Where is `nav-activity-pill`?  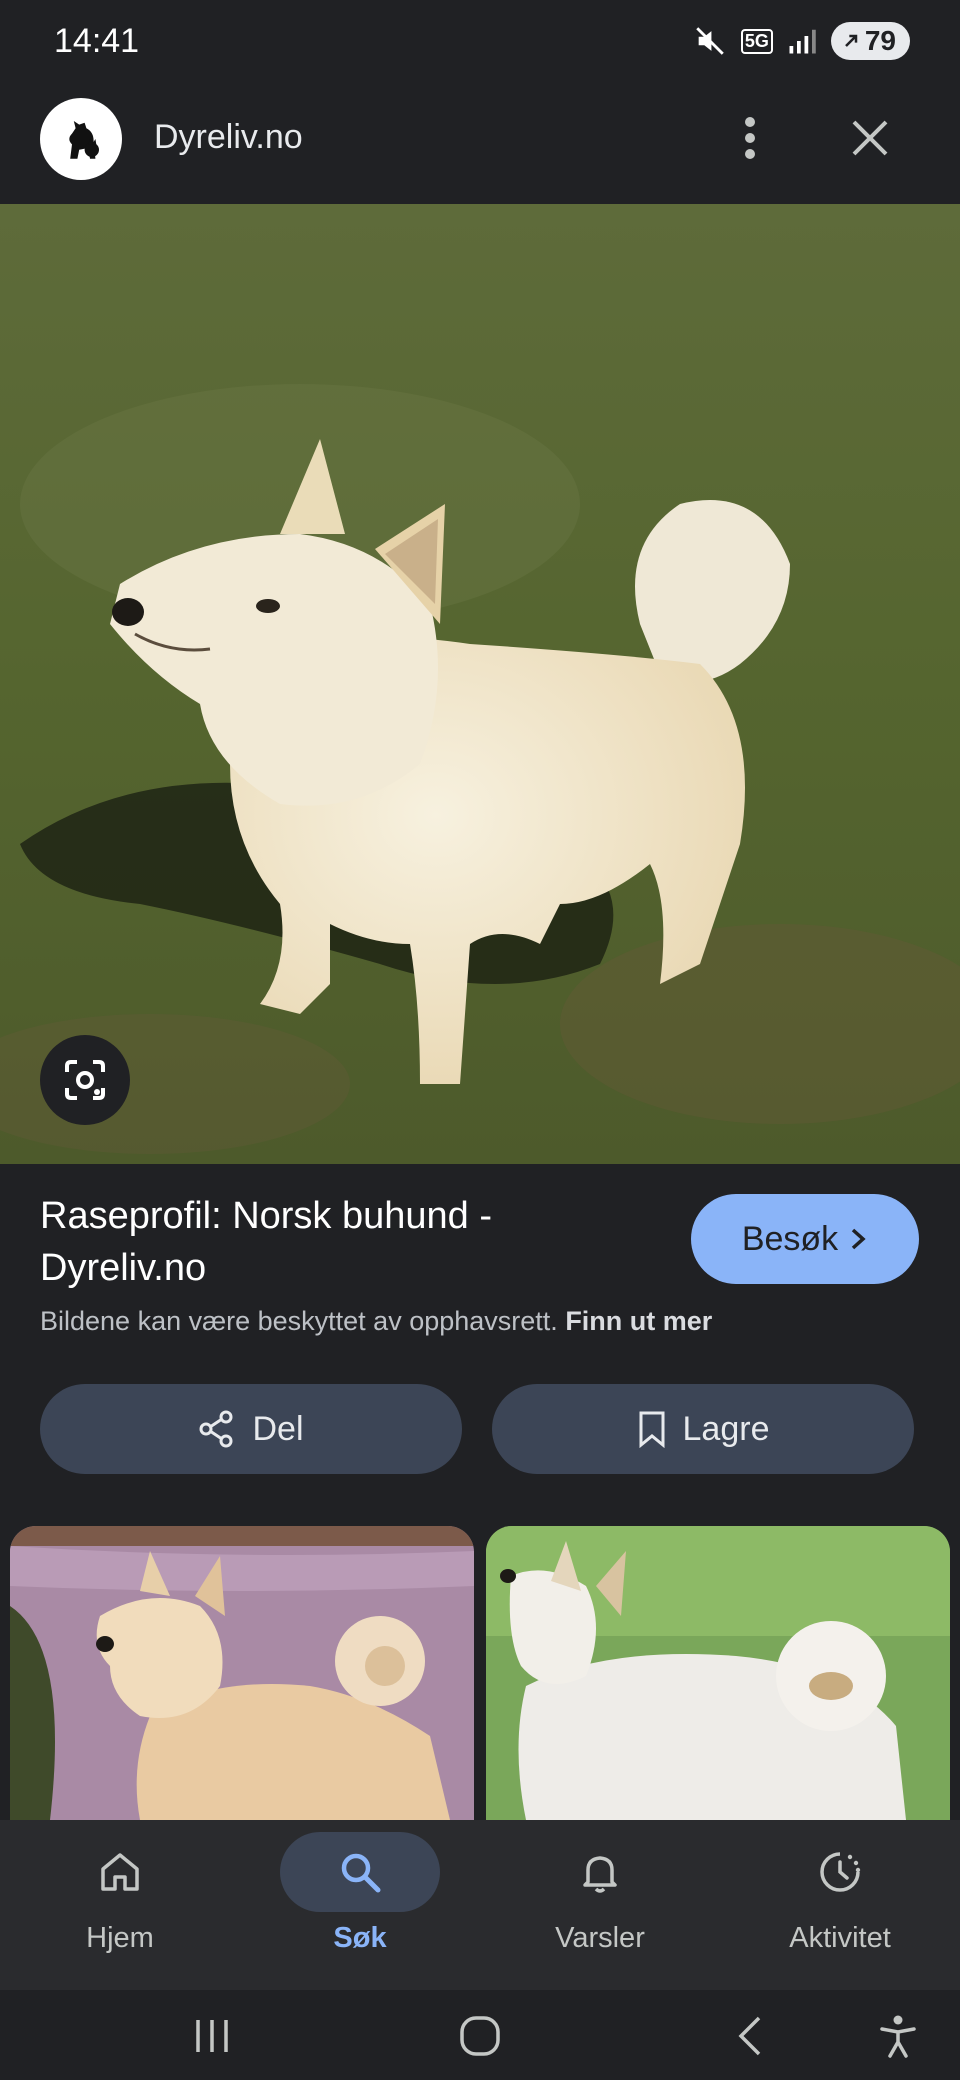 nav-activity-pill is located at coordinates (840, 1872).